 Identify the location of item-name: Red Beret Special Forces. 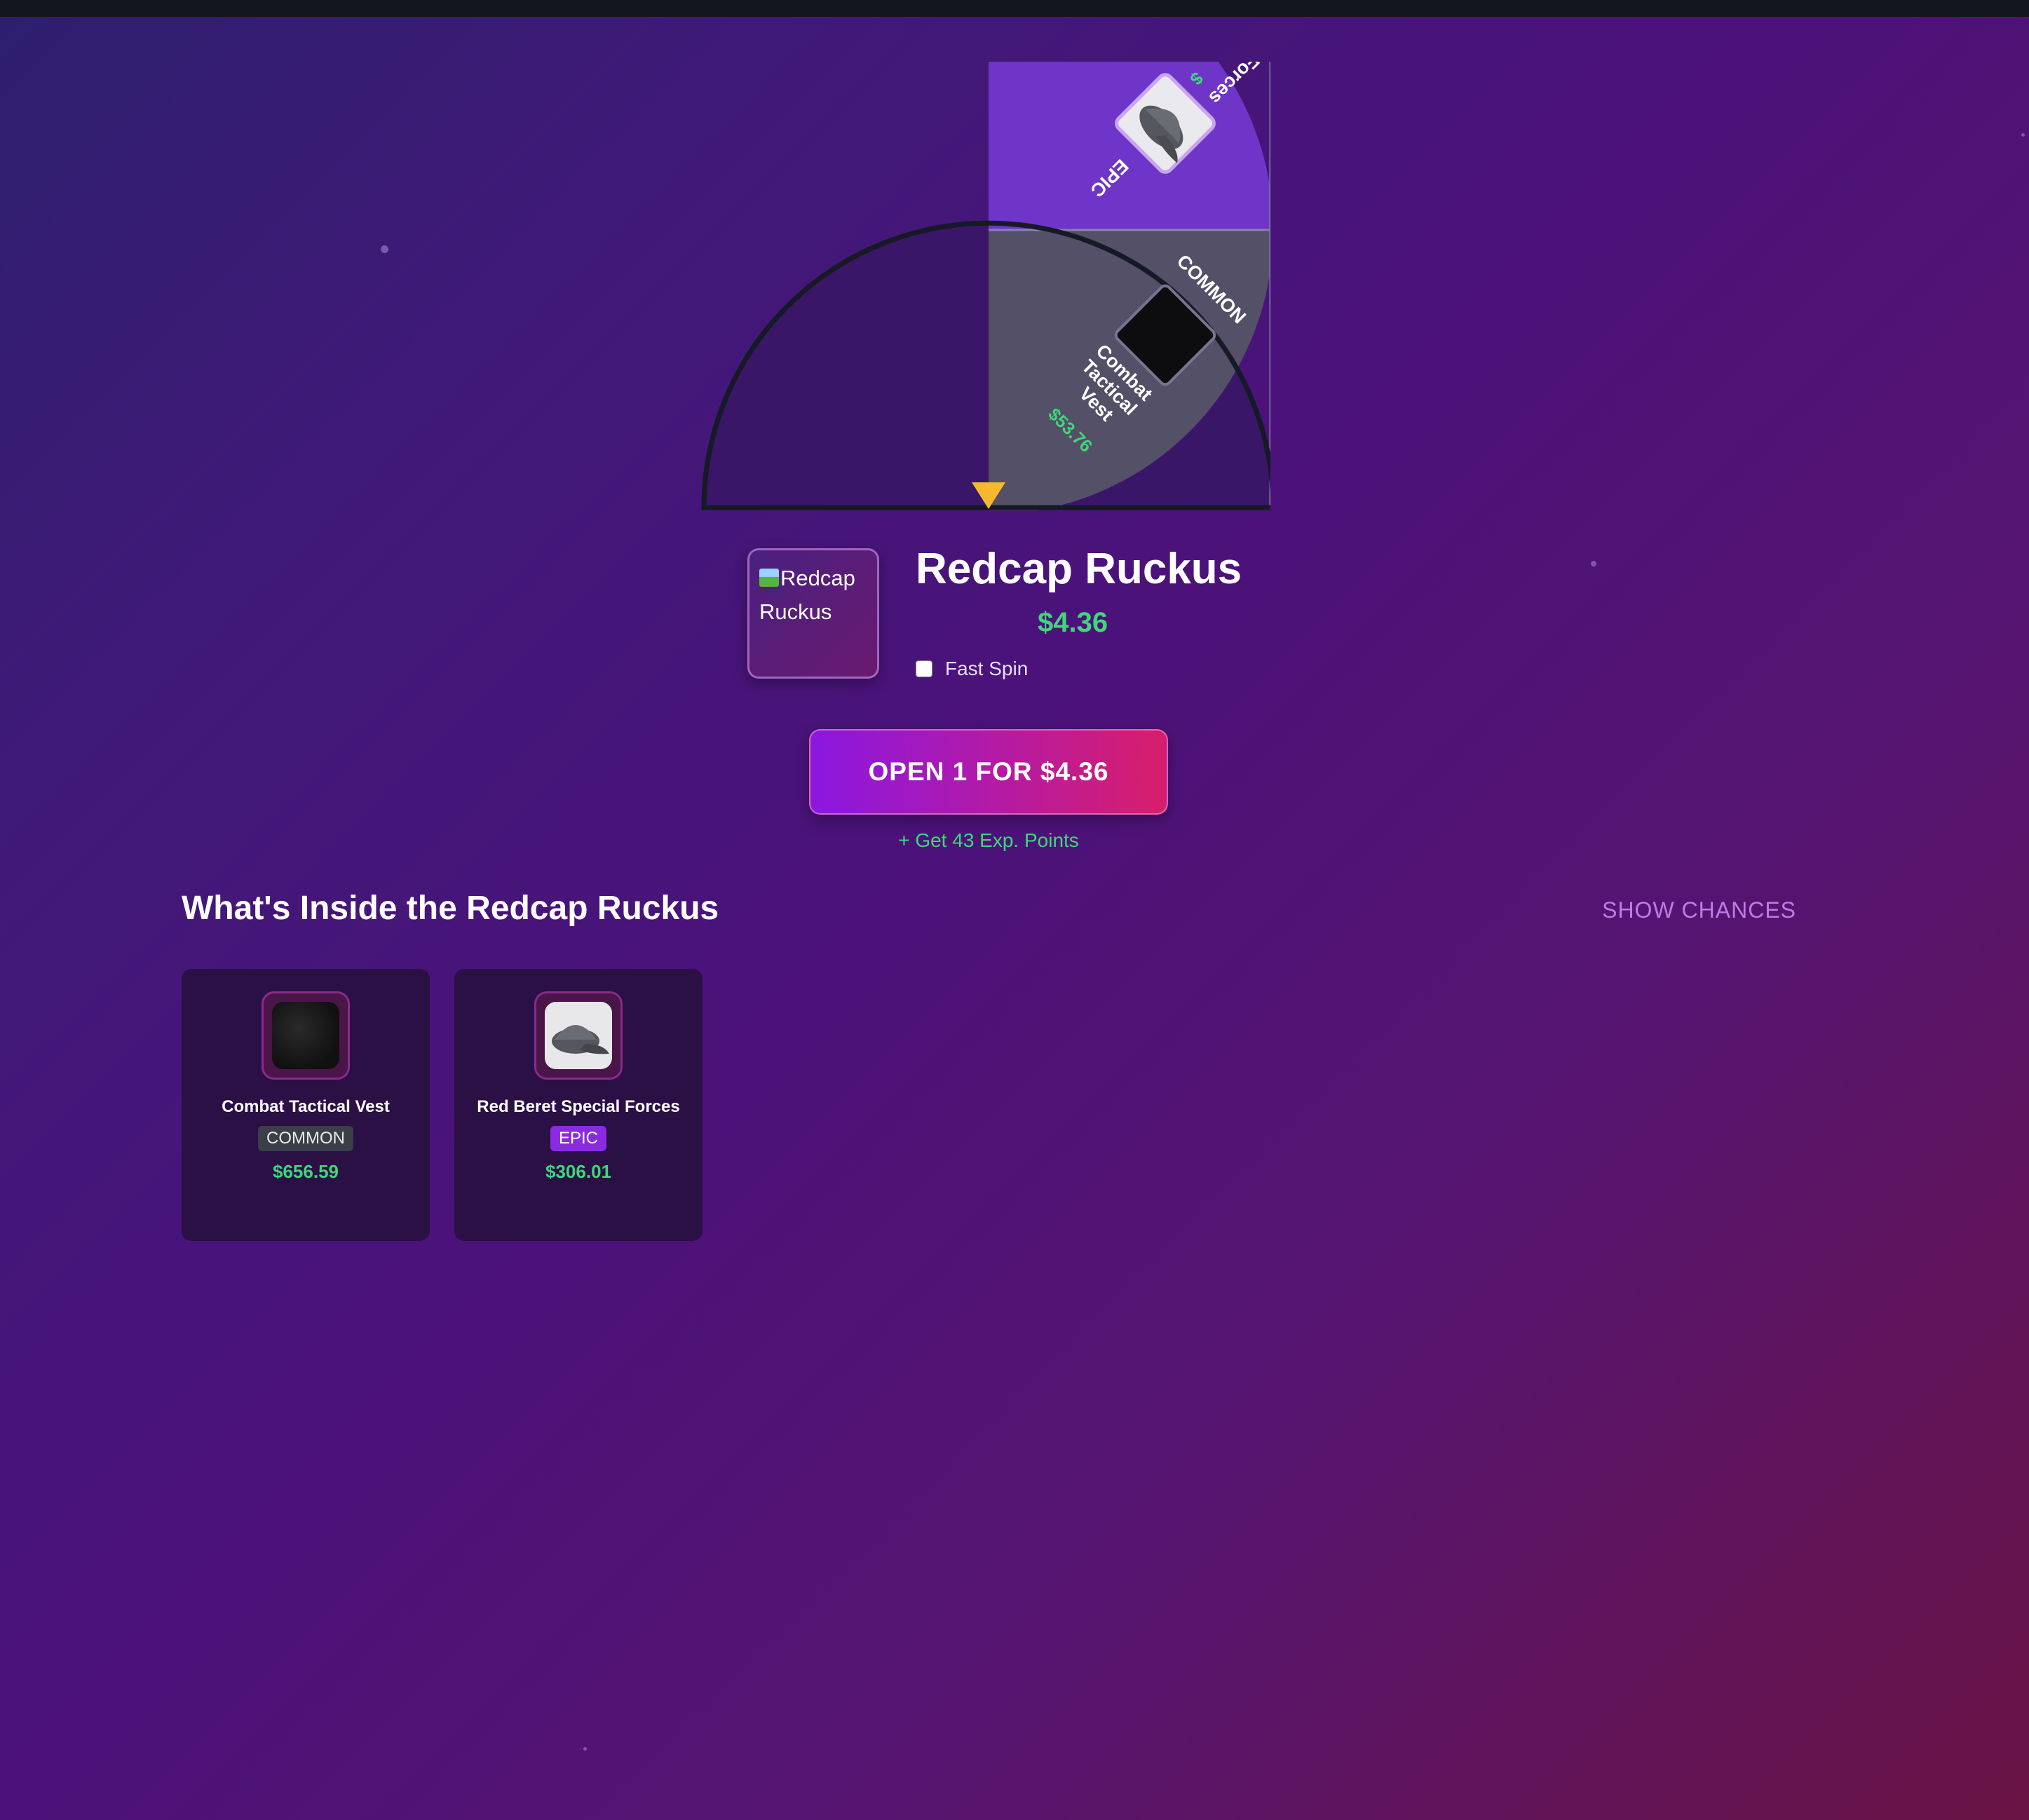
(578, 1106).